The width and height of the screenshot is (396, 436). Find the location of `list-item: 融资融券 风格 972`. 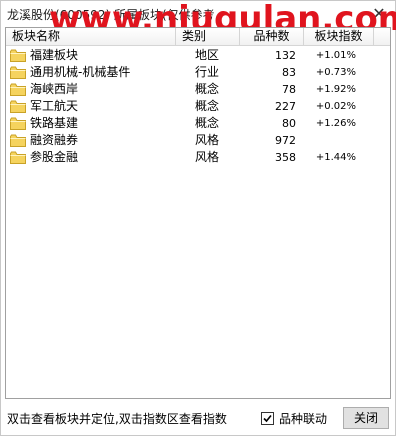

list-item: 融资融券 风格 972 is located at coordinates (198, 140).